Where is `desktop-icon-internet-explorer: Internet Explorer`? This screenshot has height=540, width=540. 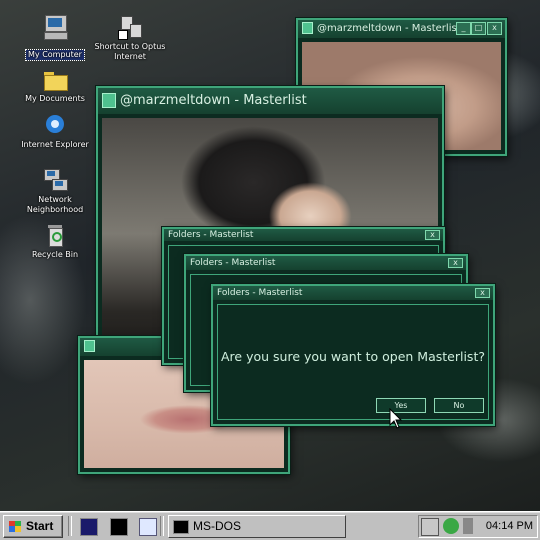 desktop-icon-internet-explorer: Internet Explorer is located at coordinates (55, 131).